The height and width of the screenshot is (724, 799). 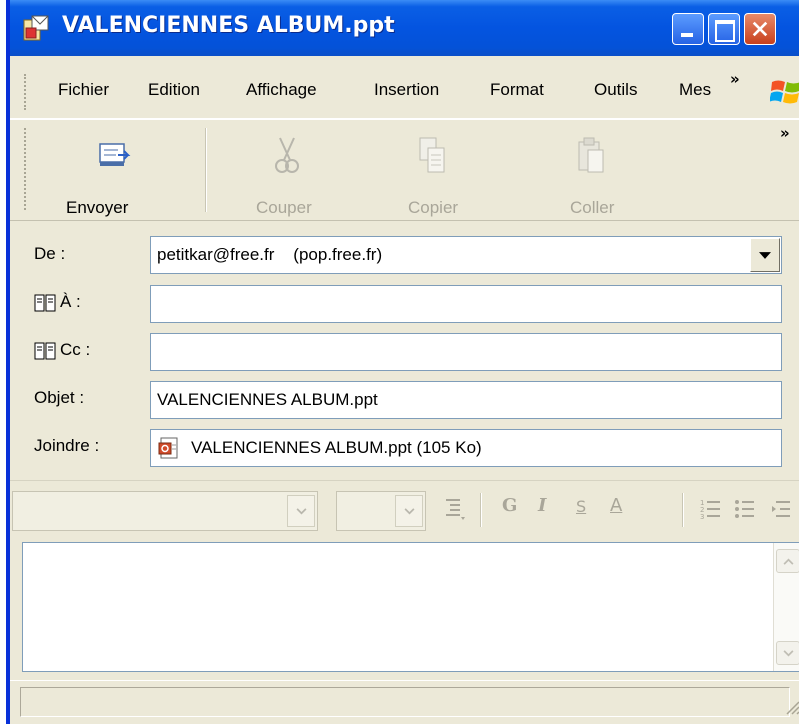 I want to click on maximize-icon, so click(x=725, y=31).